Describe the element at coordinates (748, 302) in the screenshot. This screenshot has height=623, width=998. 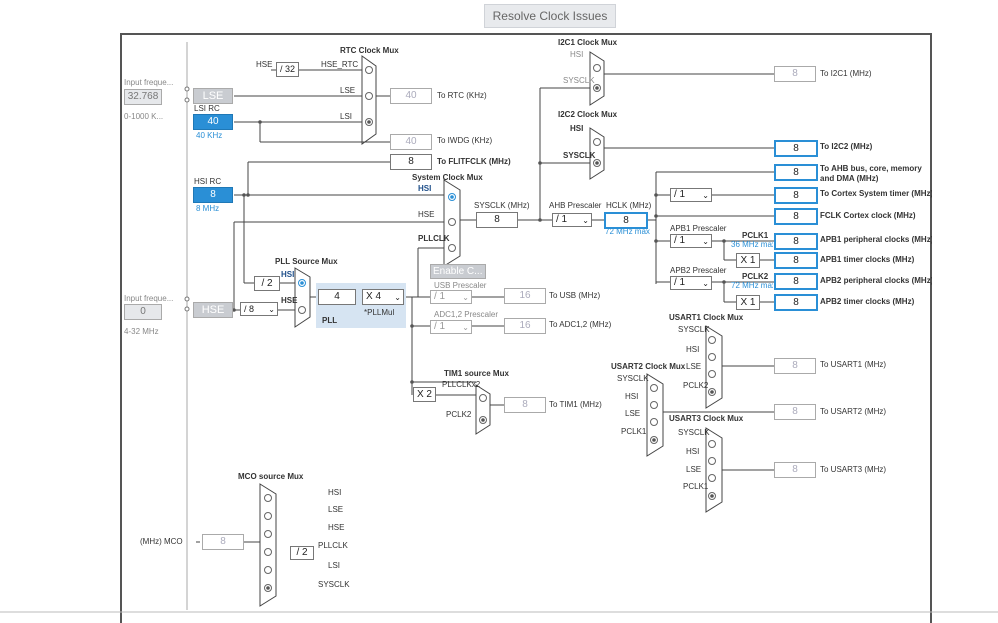
I see `apb2-timer-multiplier: X 1` at that location.